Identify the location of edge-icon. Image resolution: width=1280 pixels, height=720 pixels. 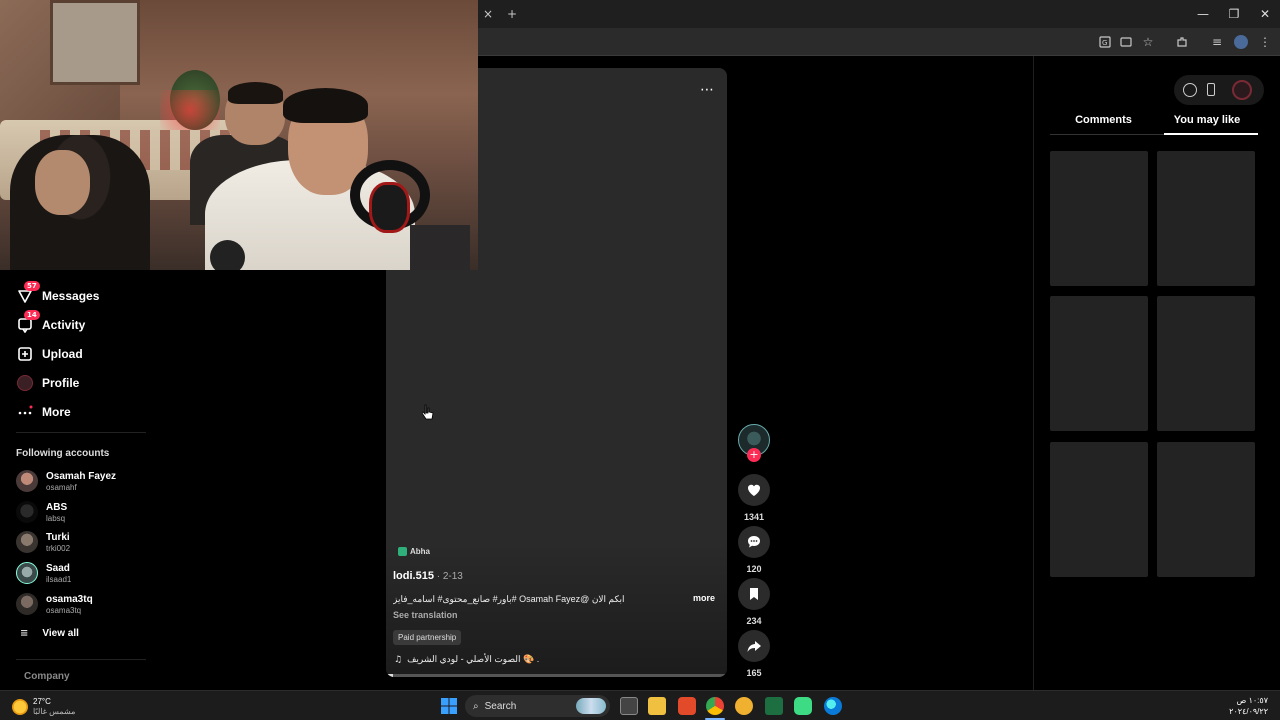
(833, 706).